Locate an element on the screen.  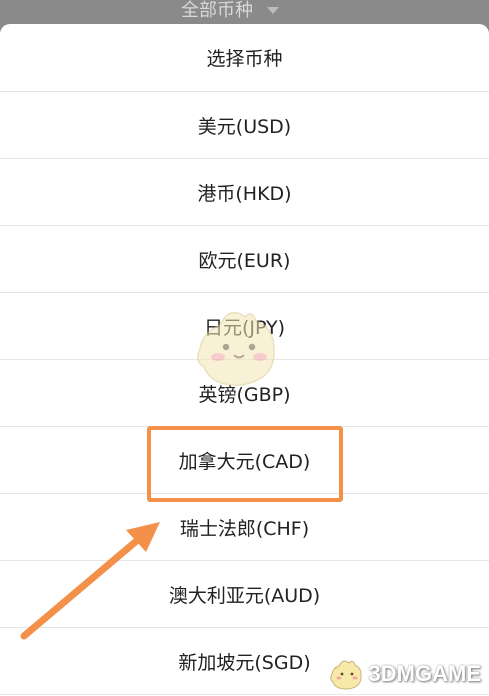
currency-option-gbp: 英镑(GBP) is located at coordinates (244, 393).